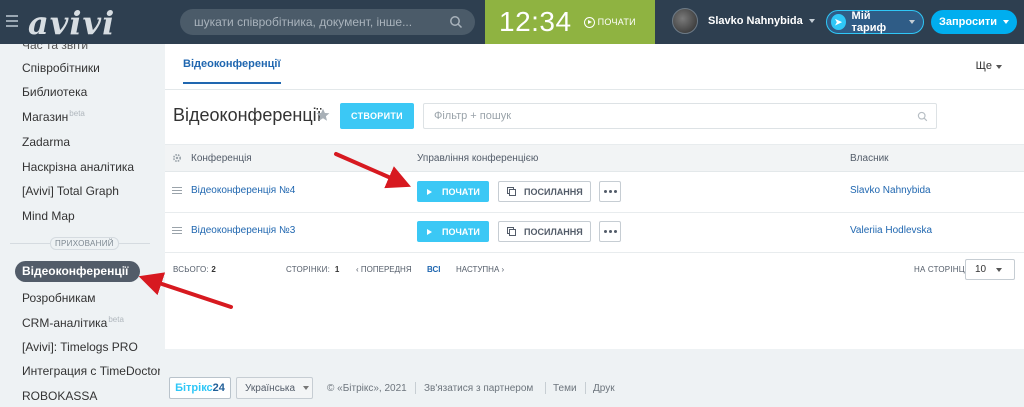  What do you see at coordinates (177, 158) in the screenshot?
I see `gear-icon` at bounding box center [177, 158].